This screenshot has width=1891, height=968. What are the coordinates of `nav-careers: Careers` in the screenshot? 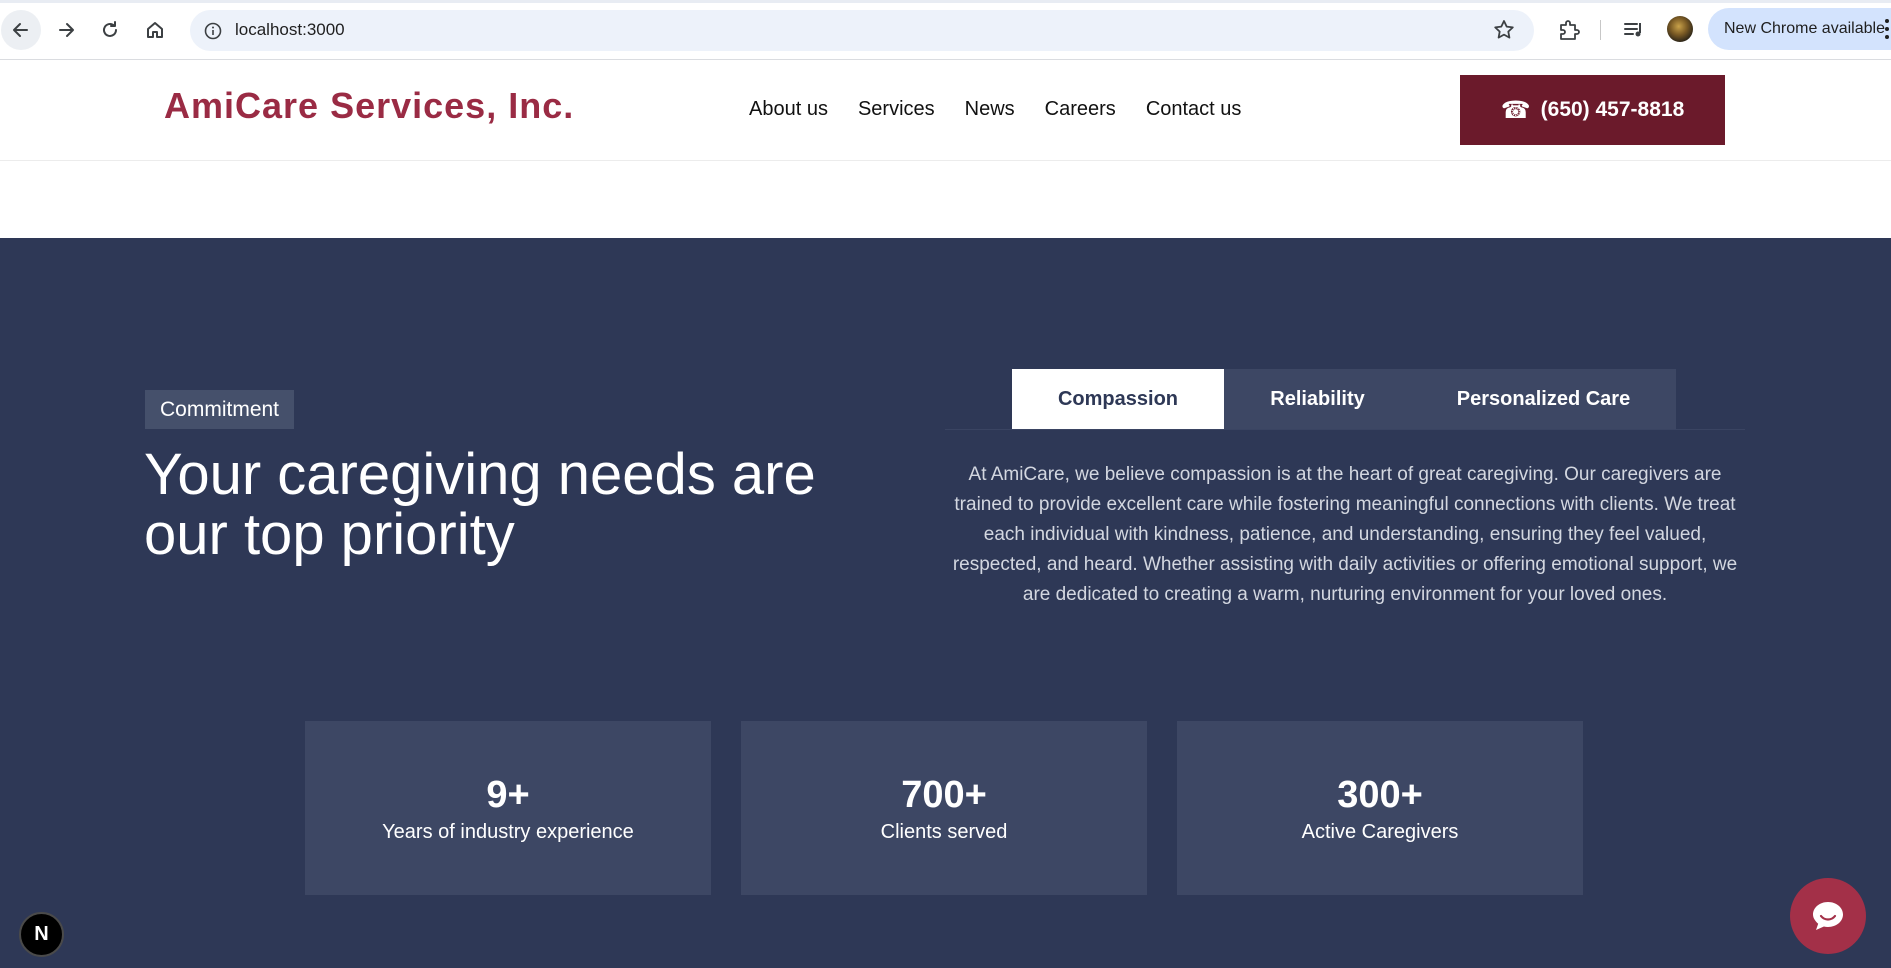 It's located at (1080, 109).